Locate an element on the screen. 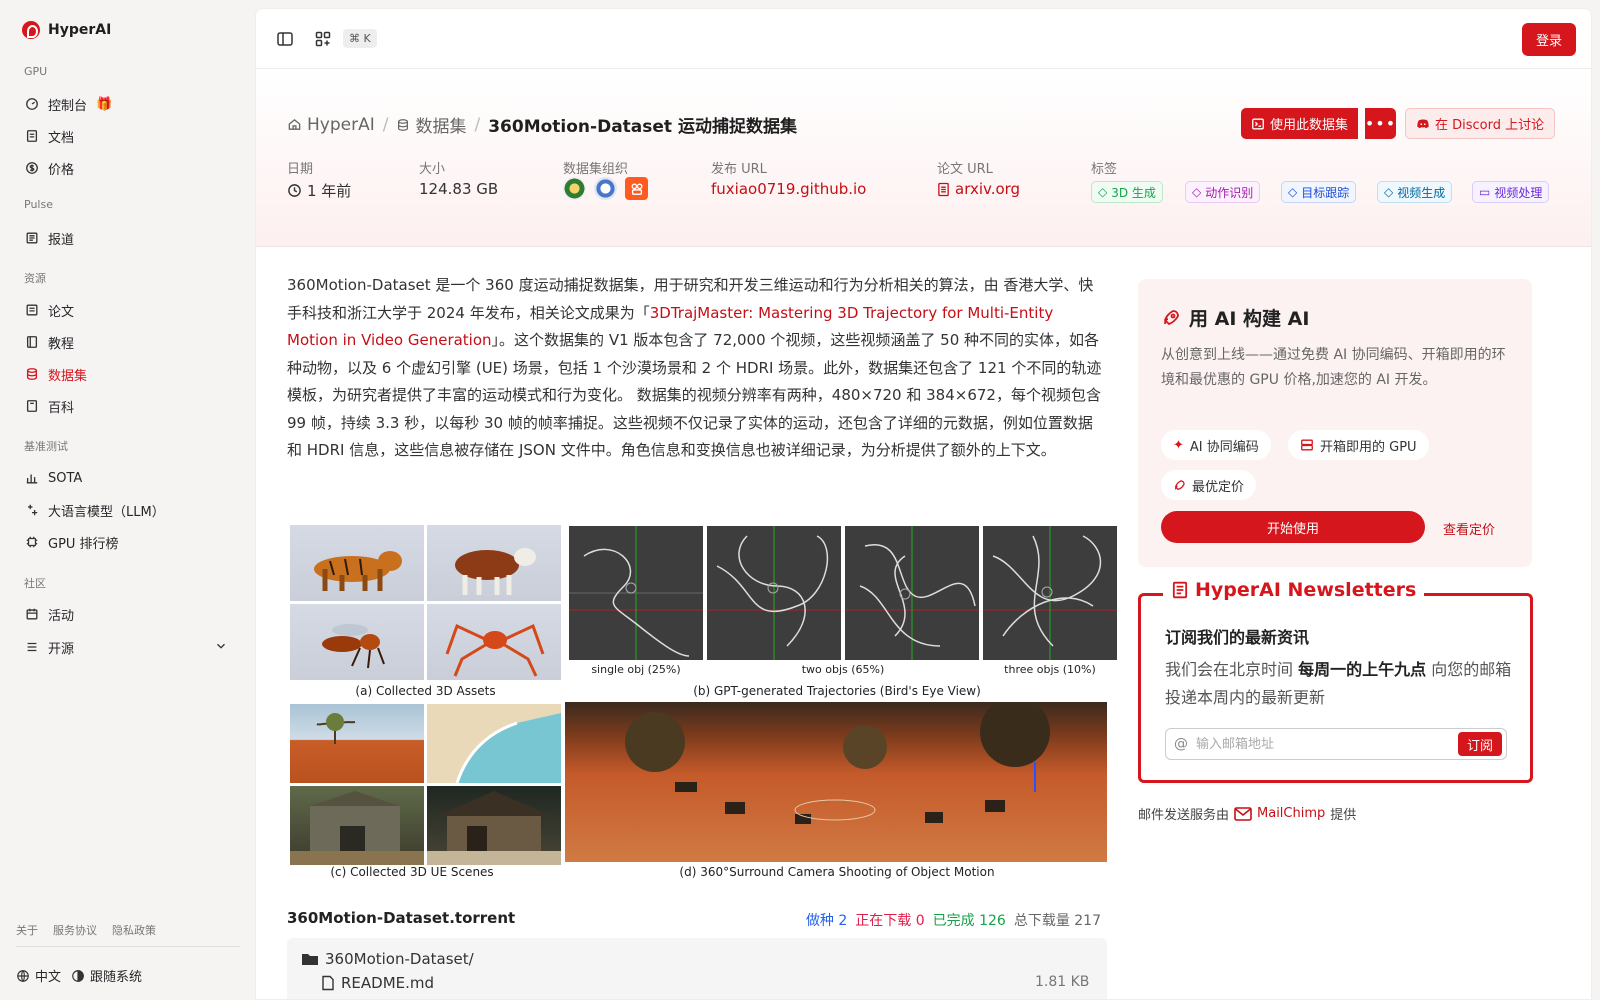  view-pricing-link: 查看定价 is located at coordinates (1469, 528).